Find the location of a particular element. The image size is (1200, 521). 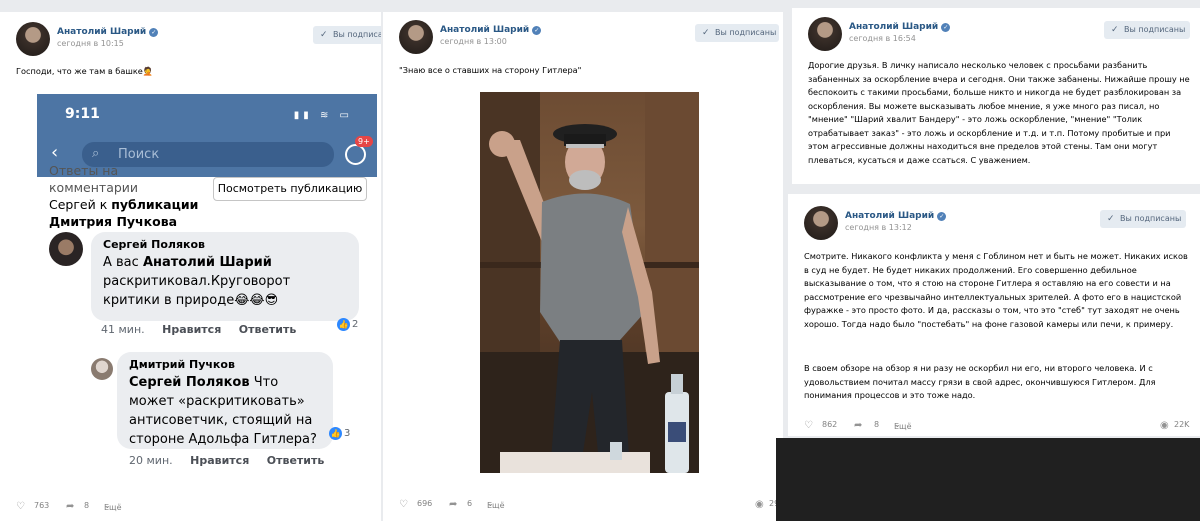

post-time: сегодня в 13:12 is located at coordinates (878, 227).